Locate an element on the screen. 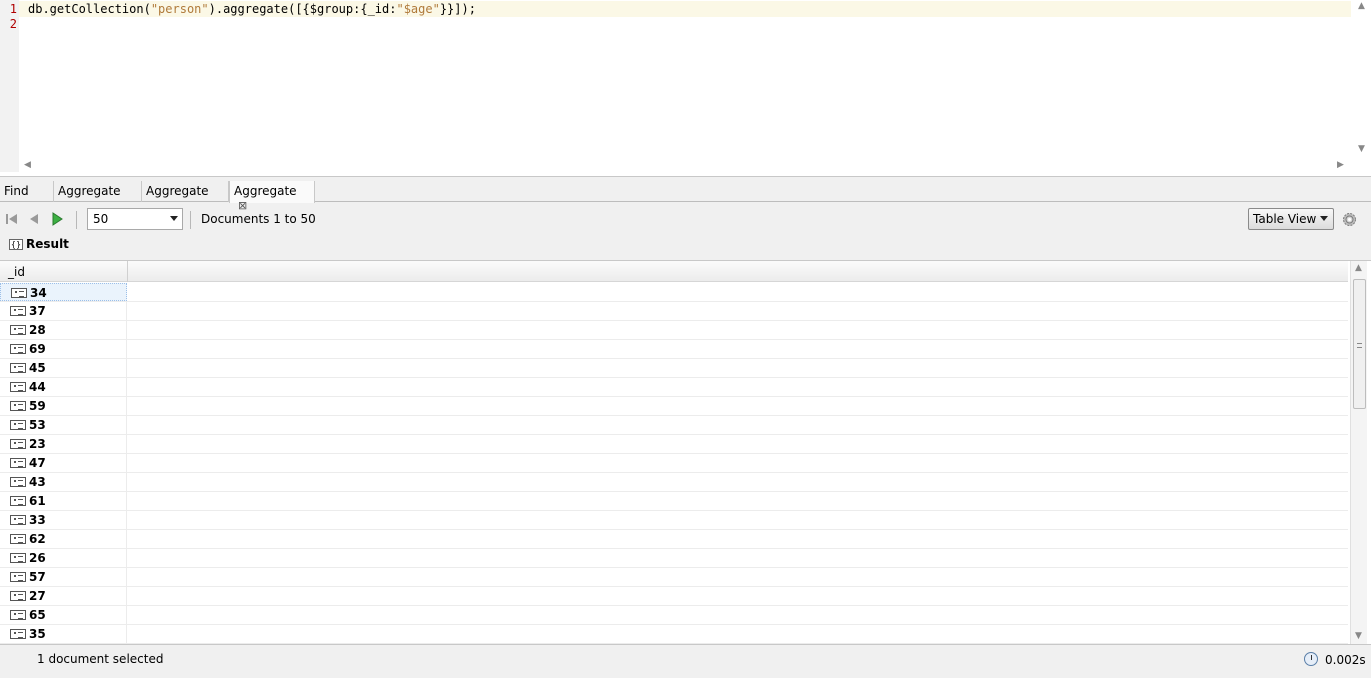  table-row: 33 is located at coordinates (674, 520).